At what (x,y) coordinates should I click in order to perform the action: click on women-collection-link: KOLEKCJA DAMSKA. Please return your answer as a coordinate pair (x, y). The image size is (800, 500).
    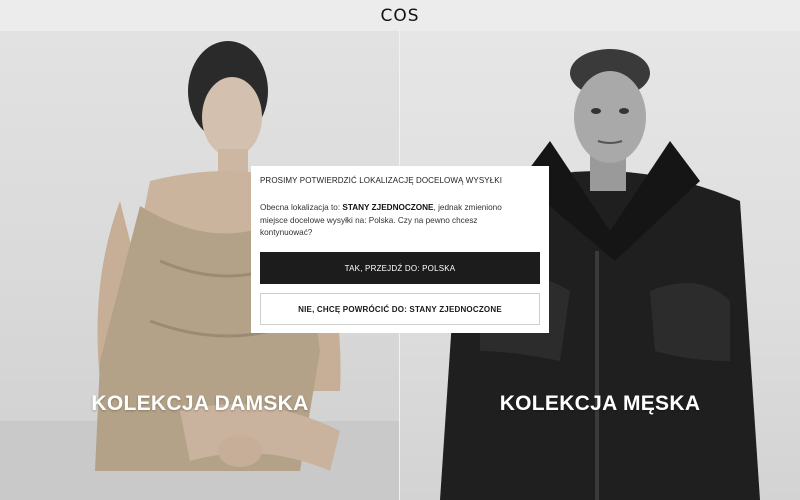
    Looking at the image, I should click on (200, 404).